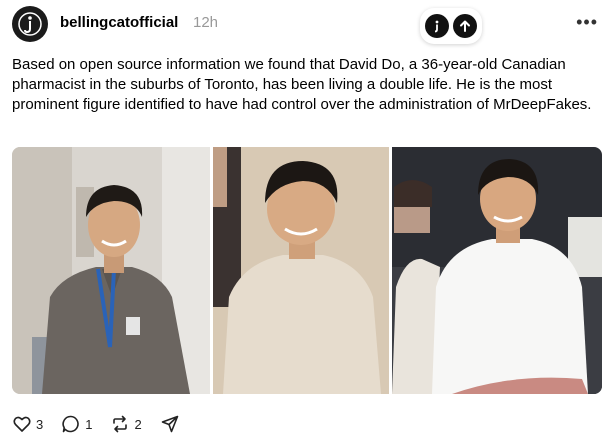 The width and height of the screenshot is (612, 438). What do you see at coordinates (105, 424) in the screenshot?
I see `action-bar: 3 1 2` at bounding box center [105, 424].